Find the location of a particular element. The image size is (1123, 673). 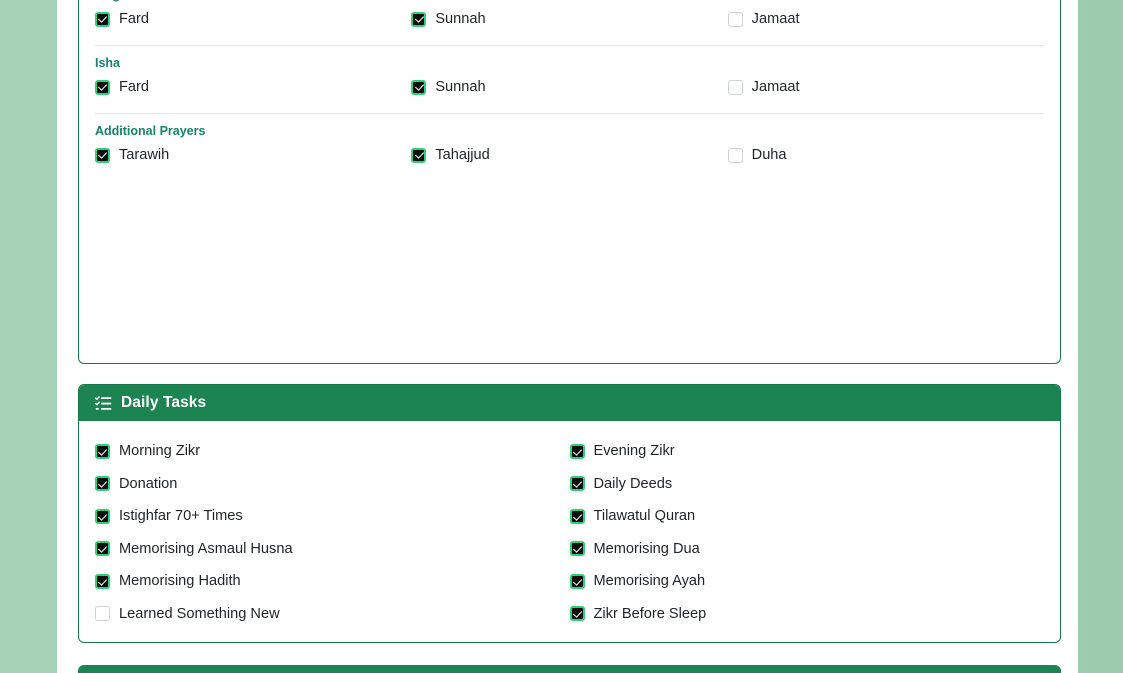

task-learned-something-new-checkbox is located at coordinates (102, 614).